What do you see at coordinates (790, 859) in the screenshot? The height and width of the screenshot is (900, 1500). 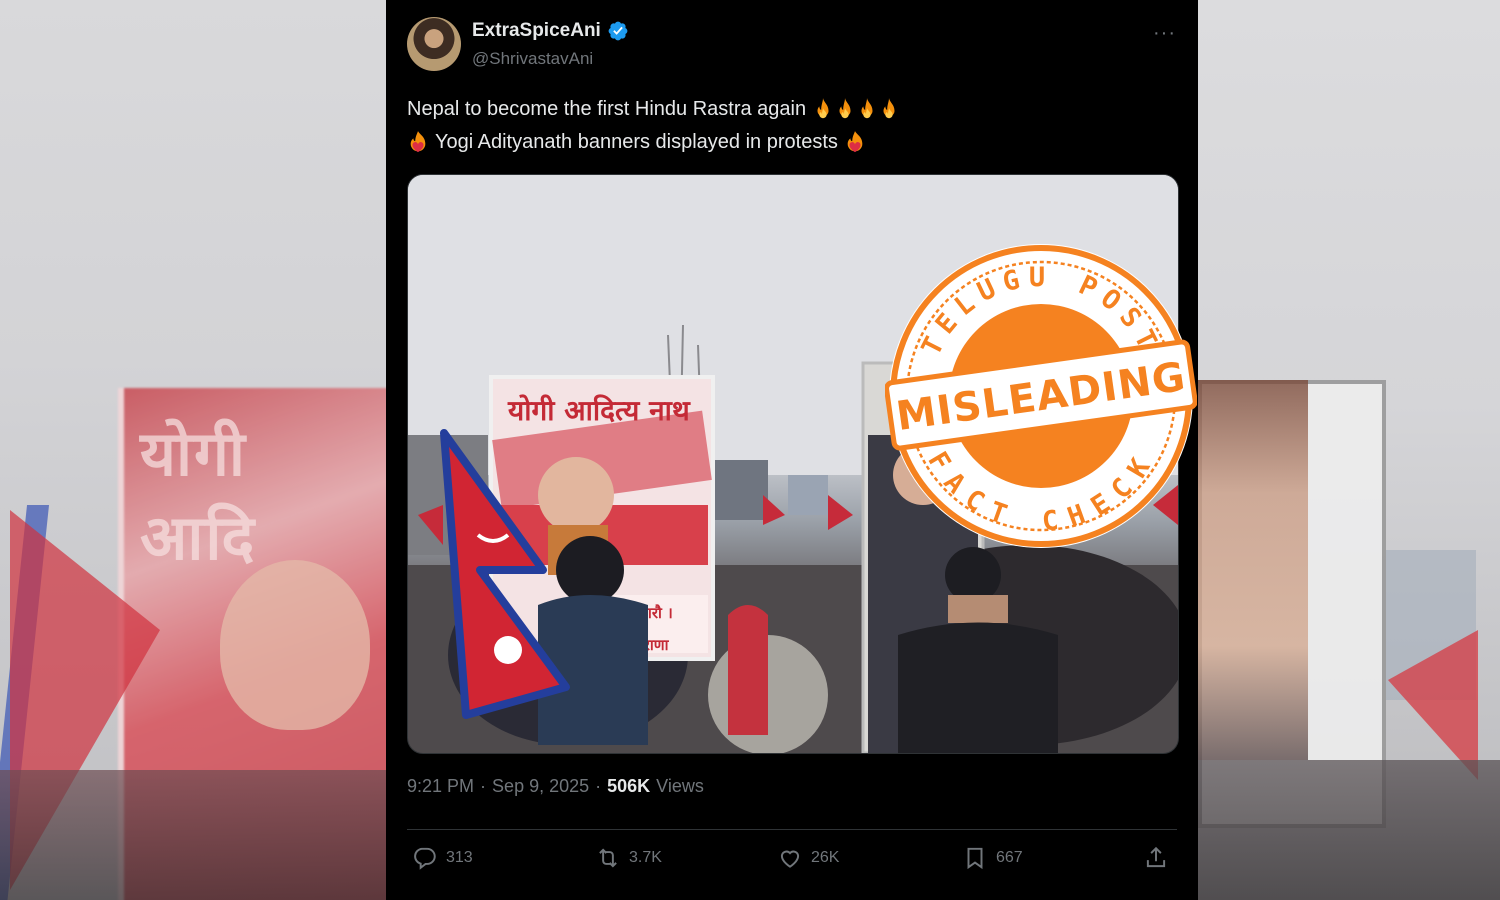 I see `heart-icon` at bounding box center [790, 859].